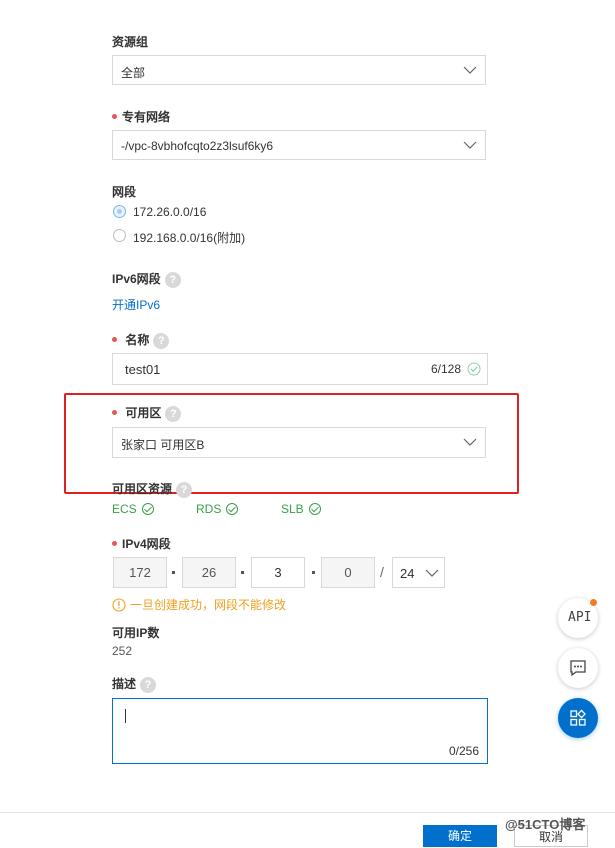  What do you see at coordinates (136, 304) in the screenshot?
I see `enable-ipv6-link: 开通IPv6` at bounding box center [136, 304].